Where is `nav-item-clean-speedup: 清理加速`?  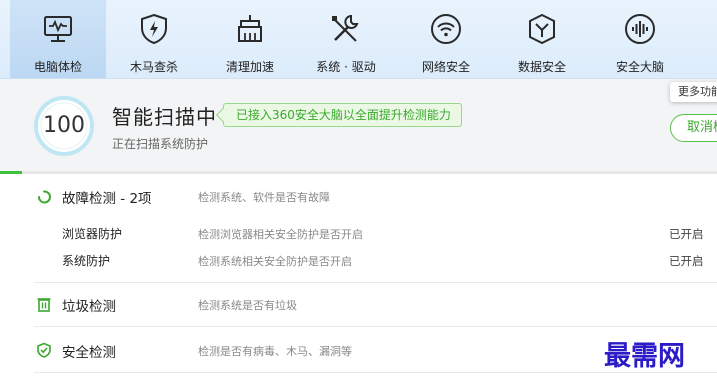
nav-item-clean-speedup: 清理加速 is located at coordinates (250, 39).